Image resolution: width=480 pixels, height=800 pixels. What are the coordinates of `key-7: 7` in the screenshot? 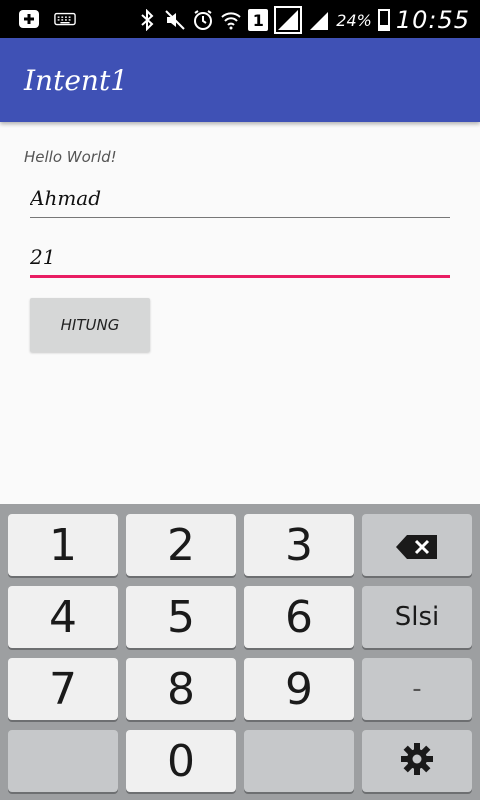 It's located at (63, 689).